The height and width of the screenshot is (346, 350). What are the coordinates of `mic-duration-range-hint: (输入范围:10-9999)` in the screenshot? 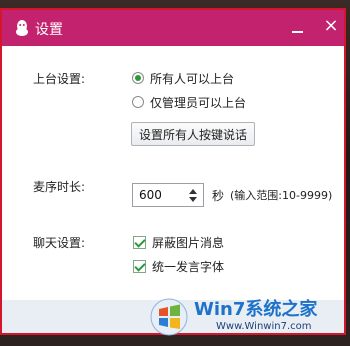 It's located at (281, 195).